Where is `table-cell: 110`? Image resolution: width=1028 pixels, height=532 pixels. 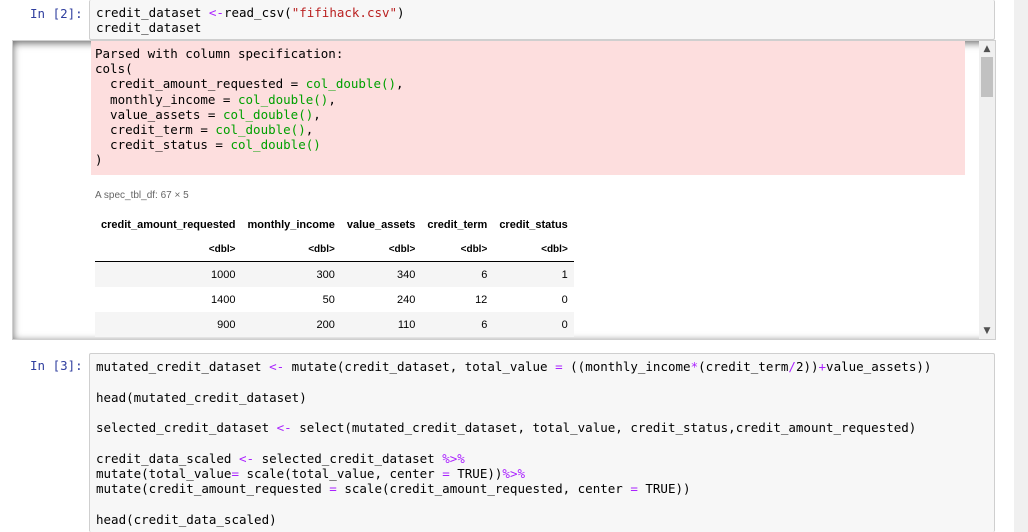
table-cell: 110 is located at coordinates (381, 324).